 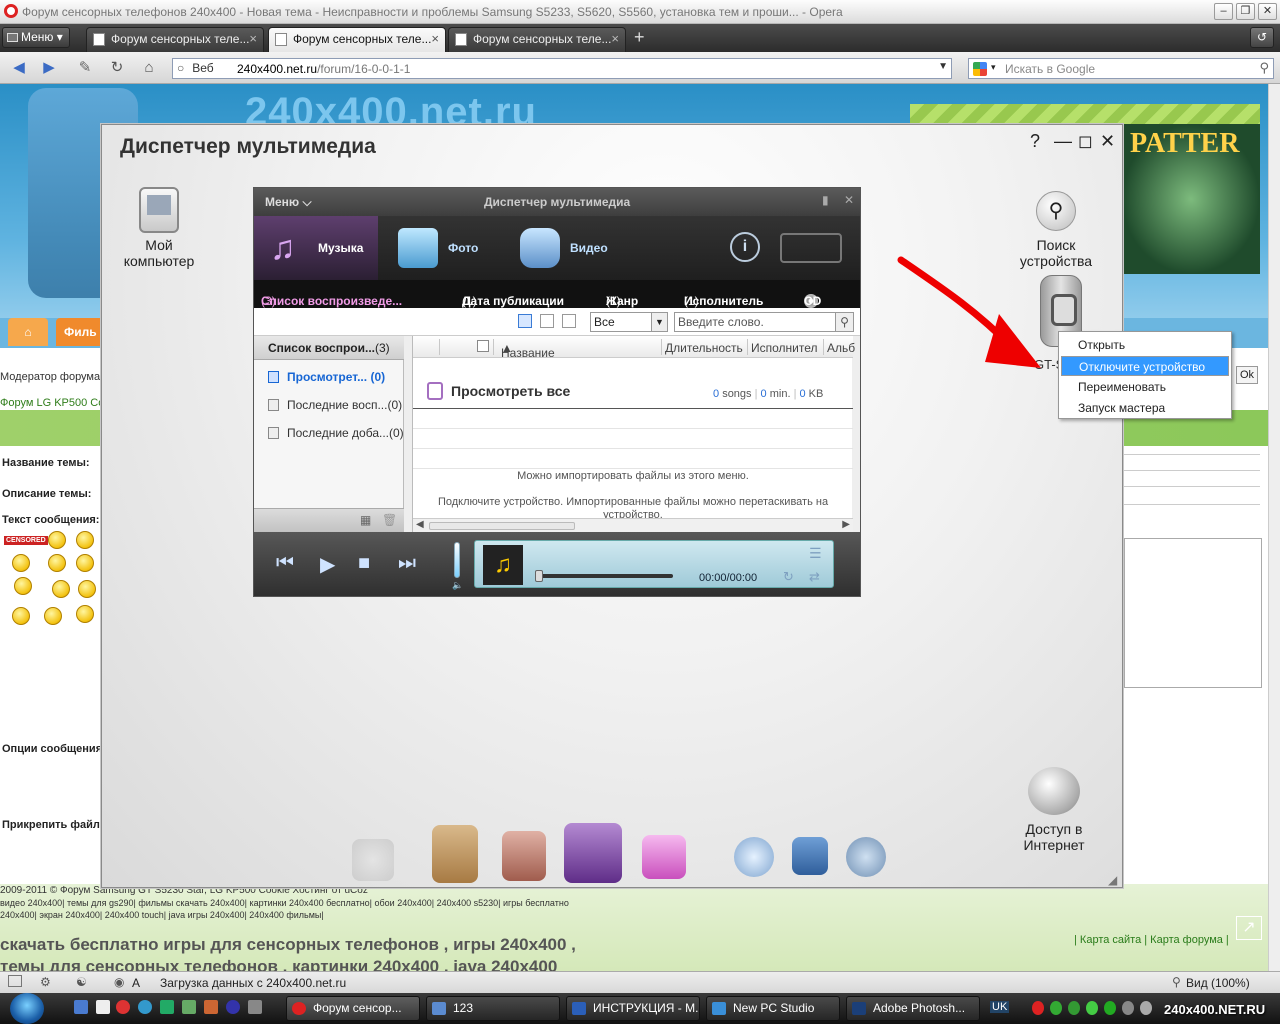 What do you see at coordinates (562, 68) in the screenshot?
I see `address-bar: Веб 240x400.net.ru/forum/16-0-0-1-1 ▼` at bounding box center [562, 68].